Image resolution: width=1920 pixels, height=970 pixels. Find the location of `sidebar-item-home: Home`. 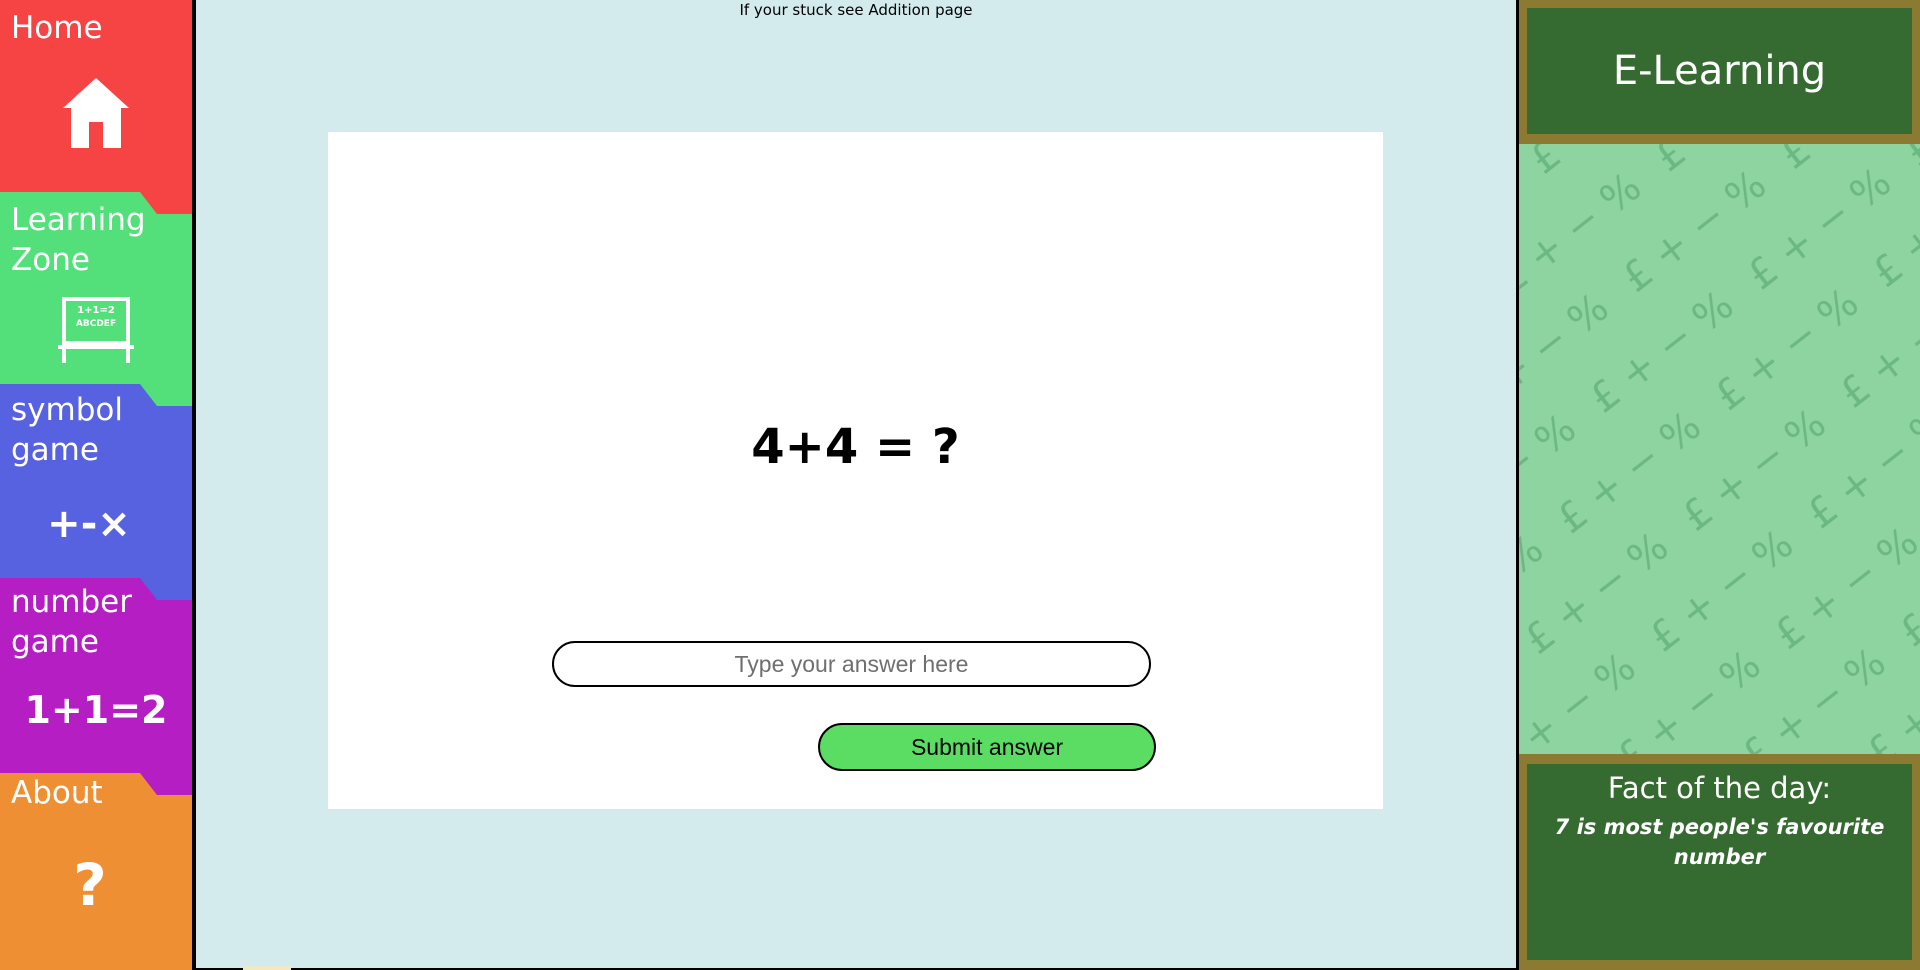

sidebar-item-home: Home is located at coordinates (96, 107).